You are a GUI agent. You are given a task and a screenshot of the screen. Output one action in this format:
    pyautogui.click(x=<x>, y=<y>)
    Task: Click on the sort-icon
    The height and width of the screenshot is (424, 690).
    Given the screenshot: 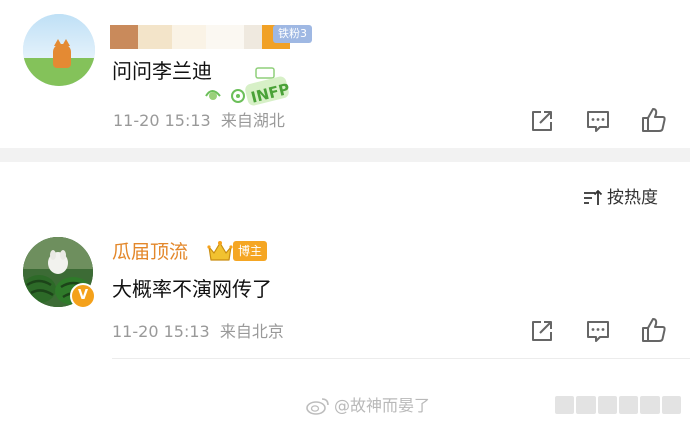 What is the action you would take?
    pyautogui.click(x=593, y=197)
    